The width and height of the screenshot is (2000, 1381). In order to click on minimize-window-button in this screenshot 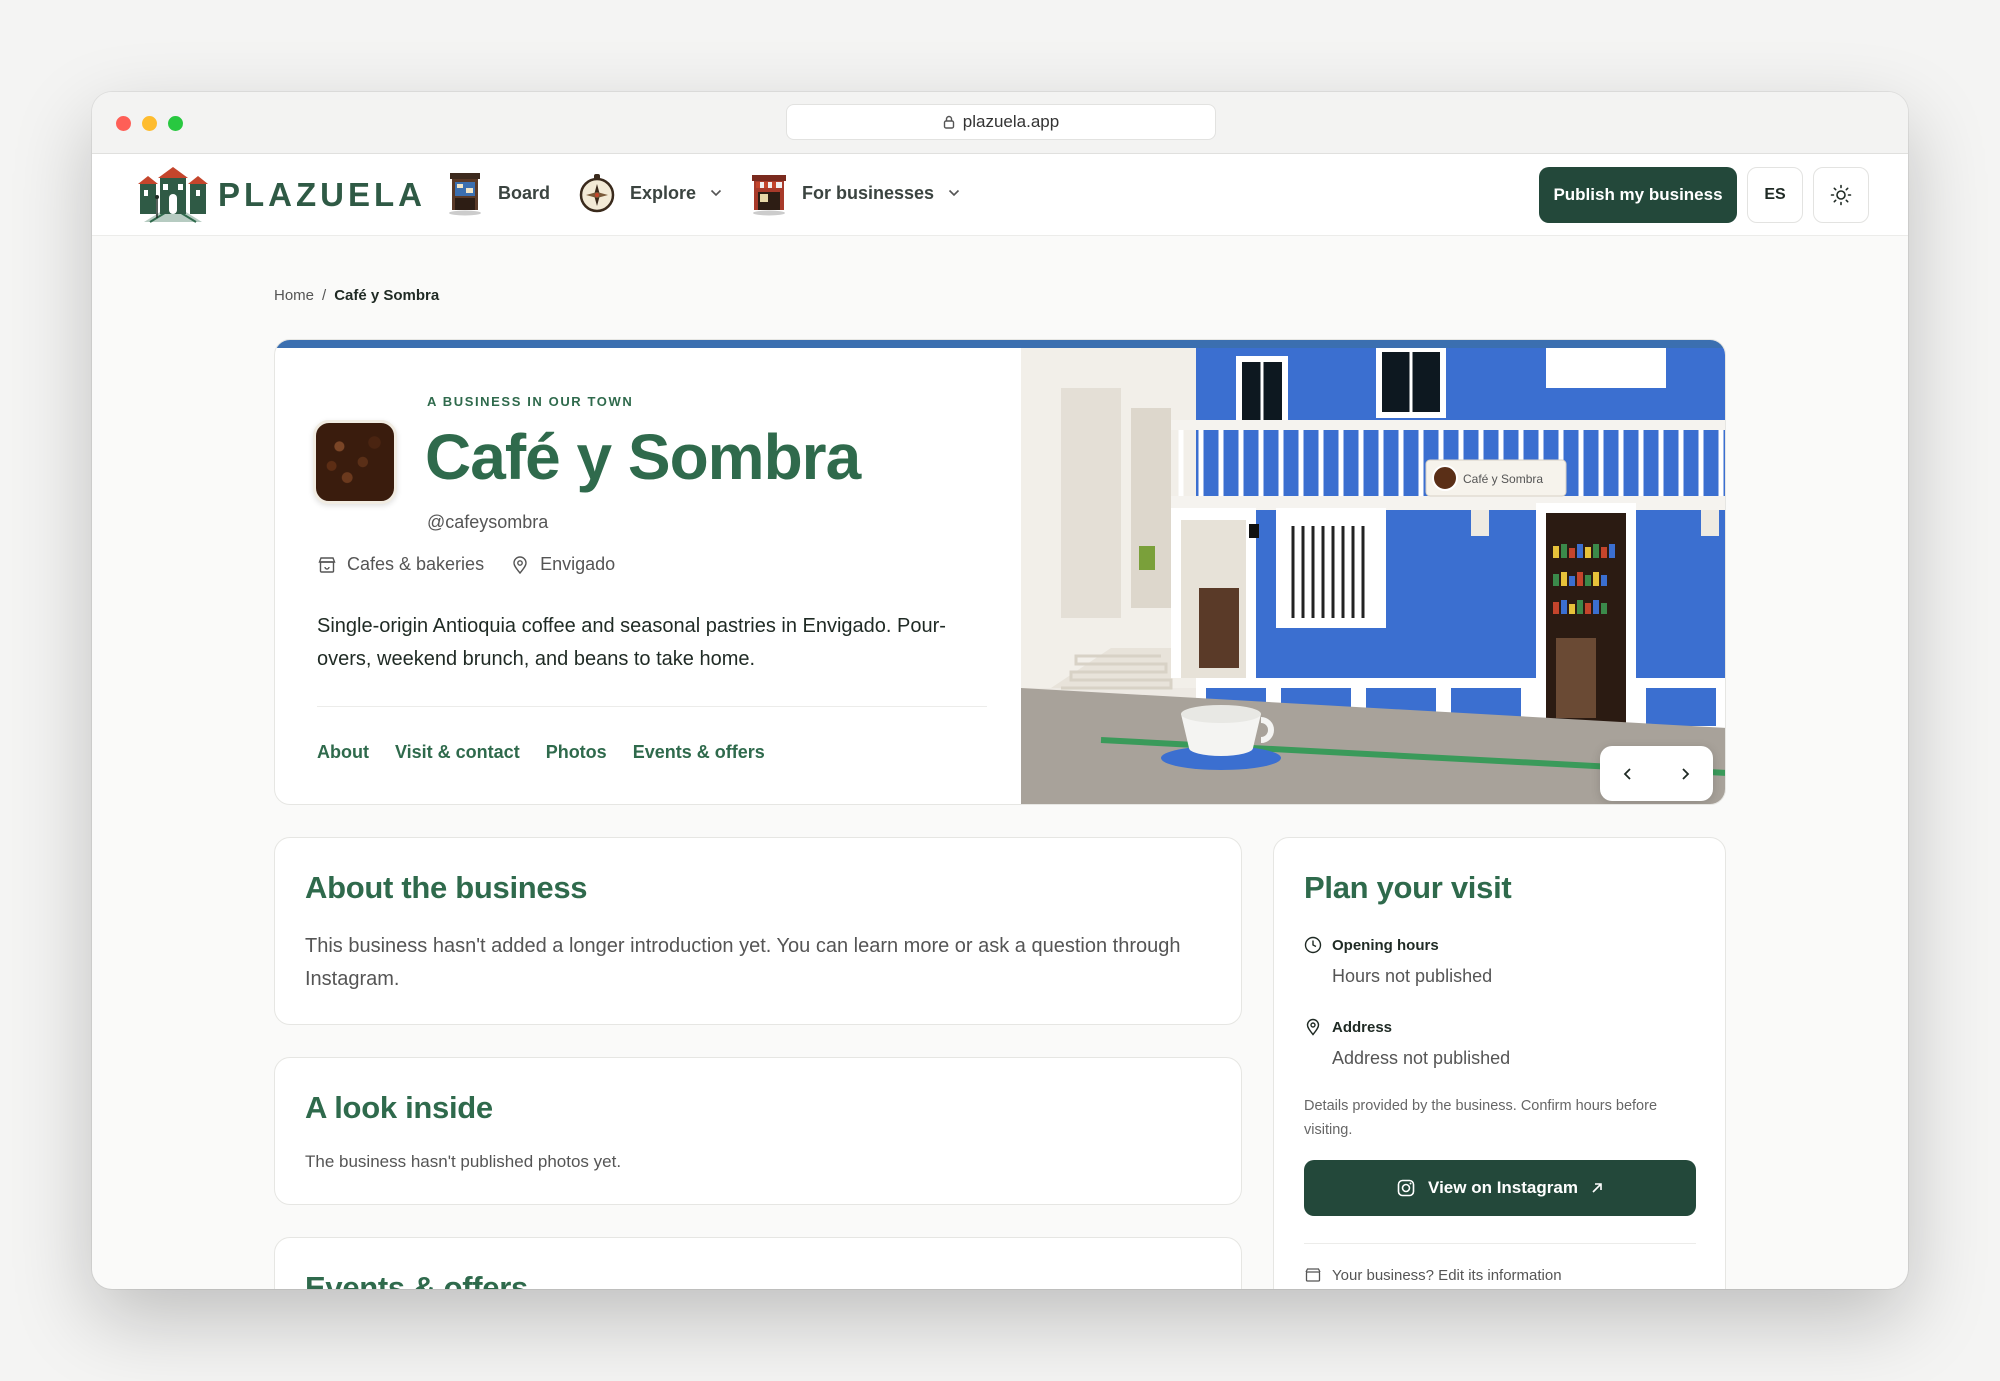, I will do `click(149, 123)`.